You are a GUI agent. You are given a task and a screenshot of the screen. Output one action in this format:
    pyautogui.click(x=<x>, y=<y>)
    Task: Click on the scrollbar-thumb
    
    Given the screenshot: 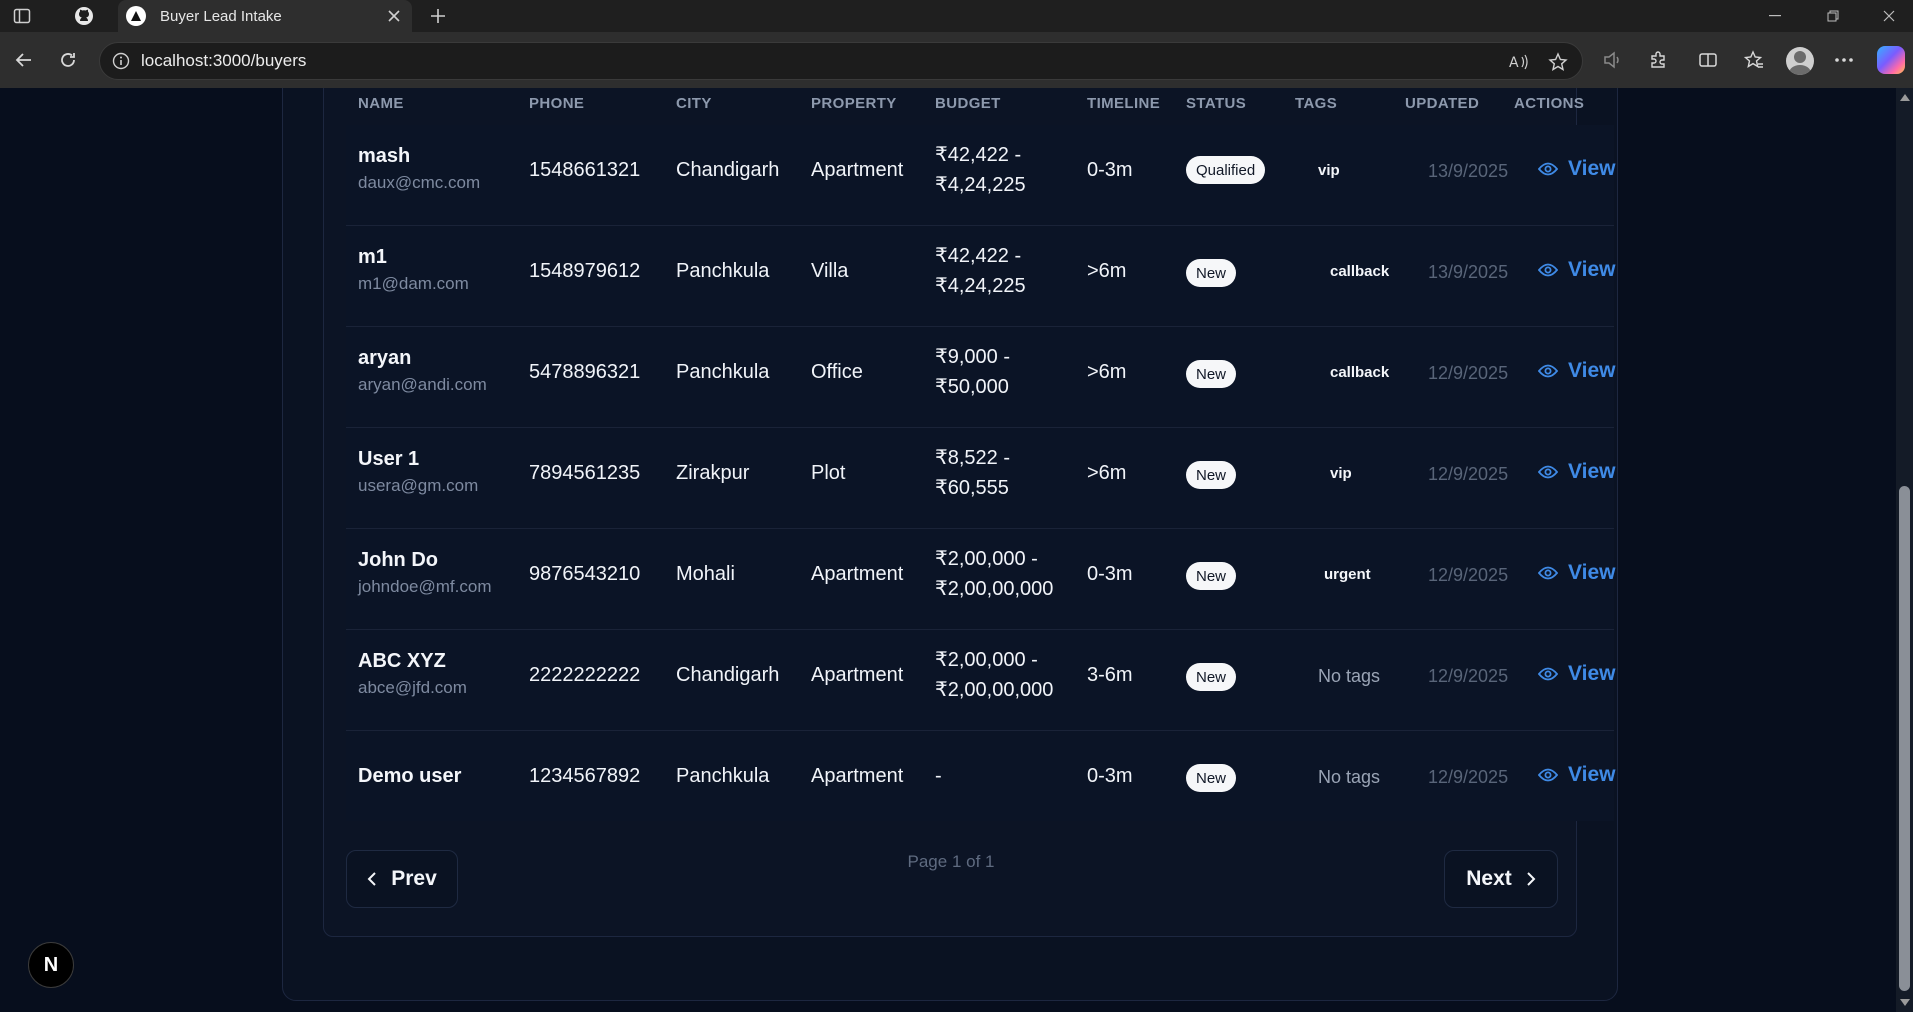 What is the action you would take?
    pyautogui.click(x=1904, y=738)
    